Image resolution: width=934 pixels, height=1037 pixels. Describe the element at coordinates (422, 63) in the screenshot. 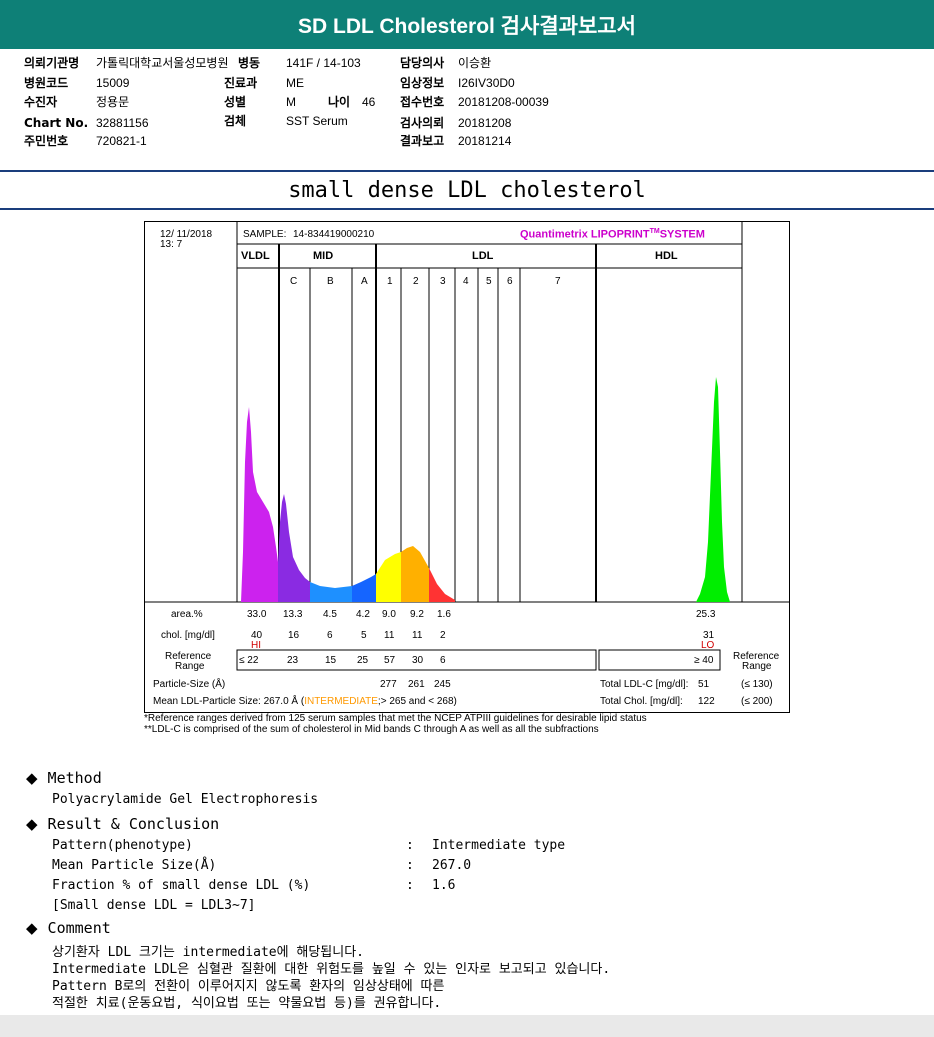

I see `info-label: 담당의사` at that location.